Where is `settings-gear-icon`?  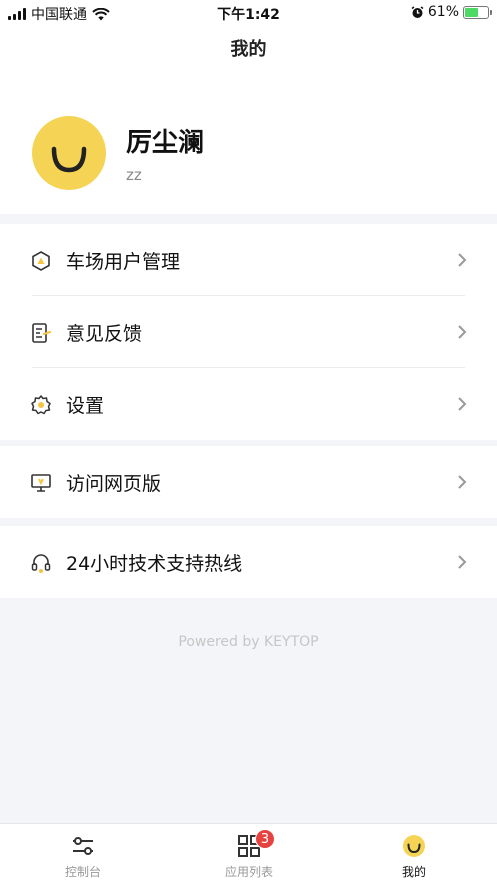 settings-gear-icon is located at coordinates (41, 405).